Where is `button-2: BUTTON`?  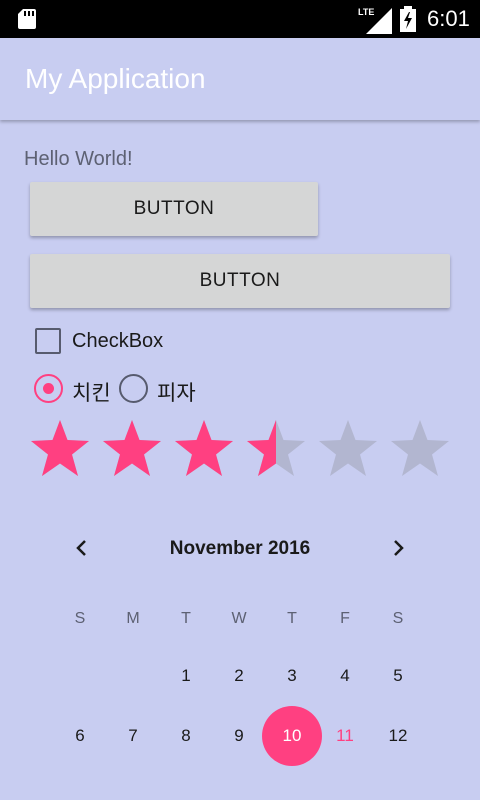 button-2: BUTTON is located at coordinates (240, 281).